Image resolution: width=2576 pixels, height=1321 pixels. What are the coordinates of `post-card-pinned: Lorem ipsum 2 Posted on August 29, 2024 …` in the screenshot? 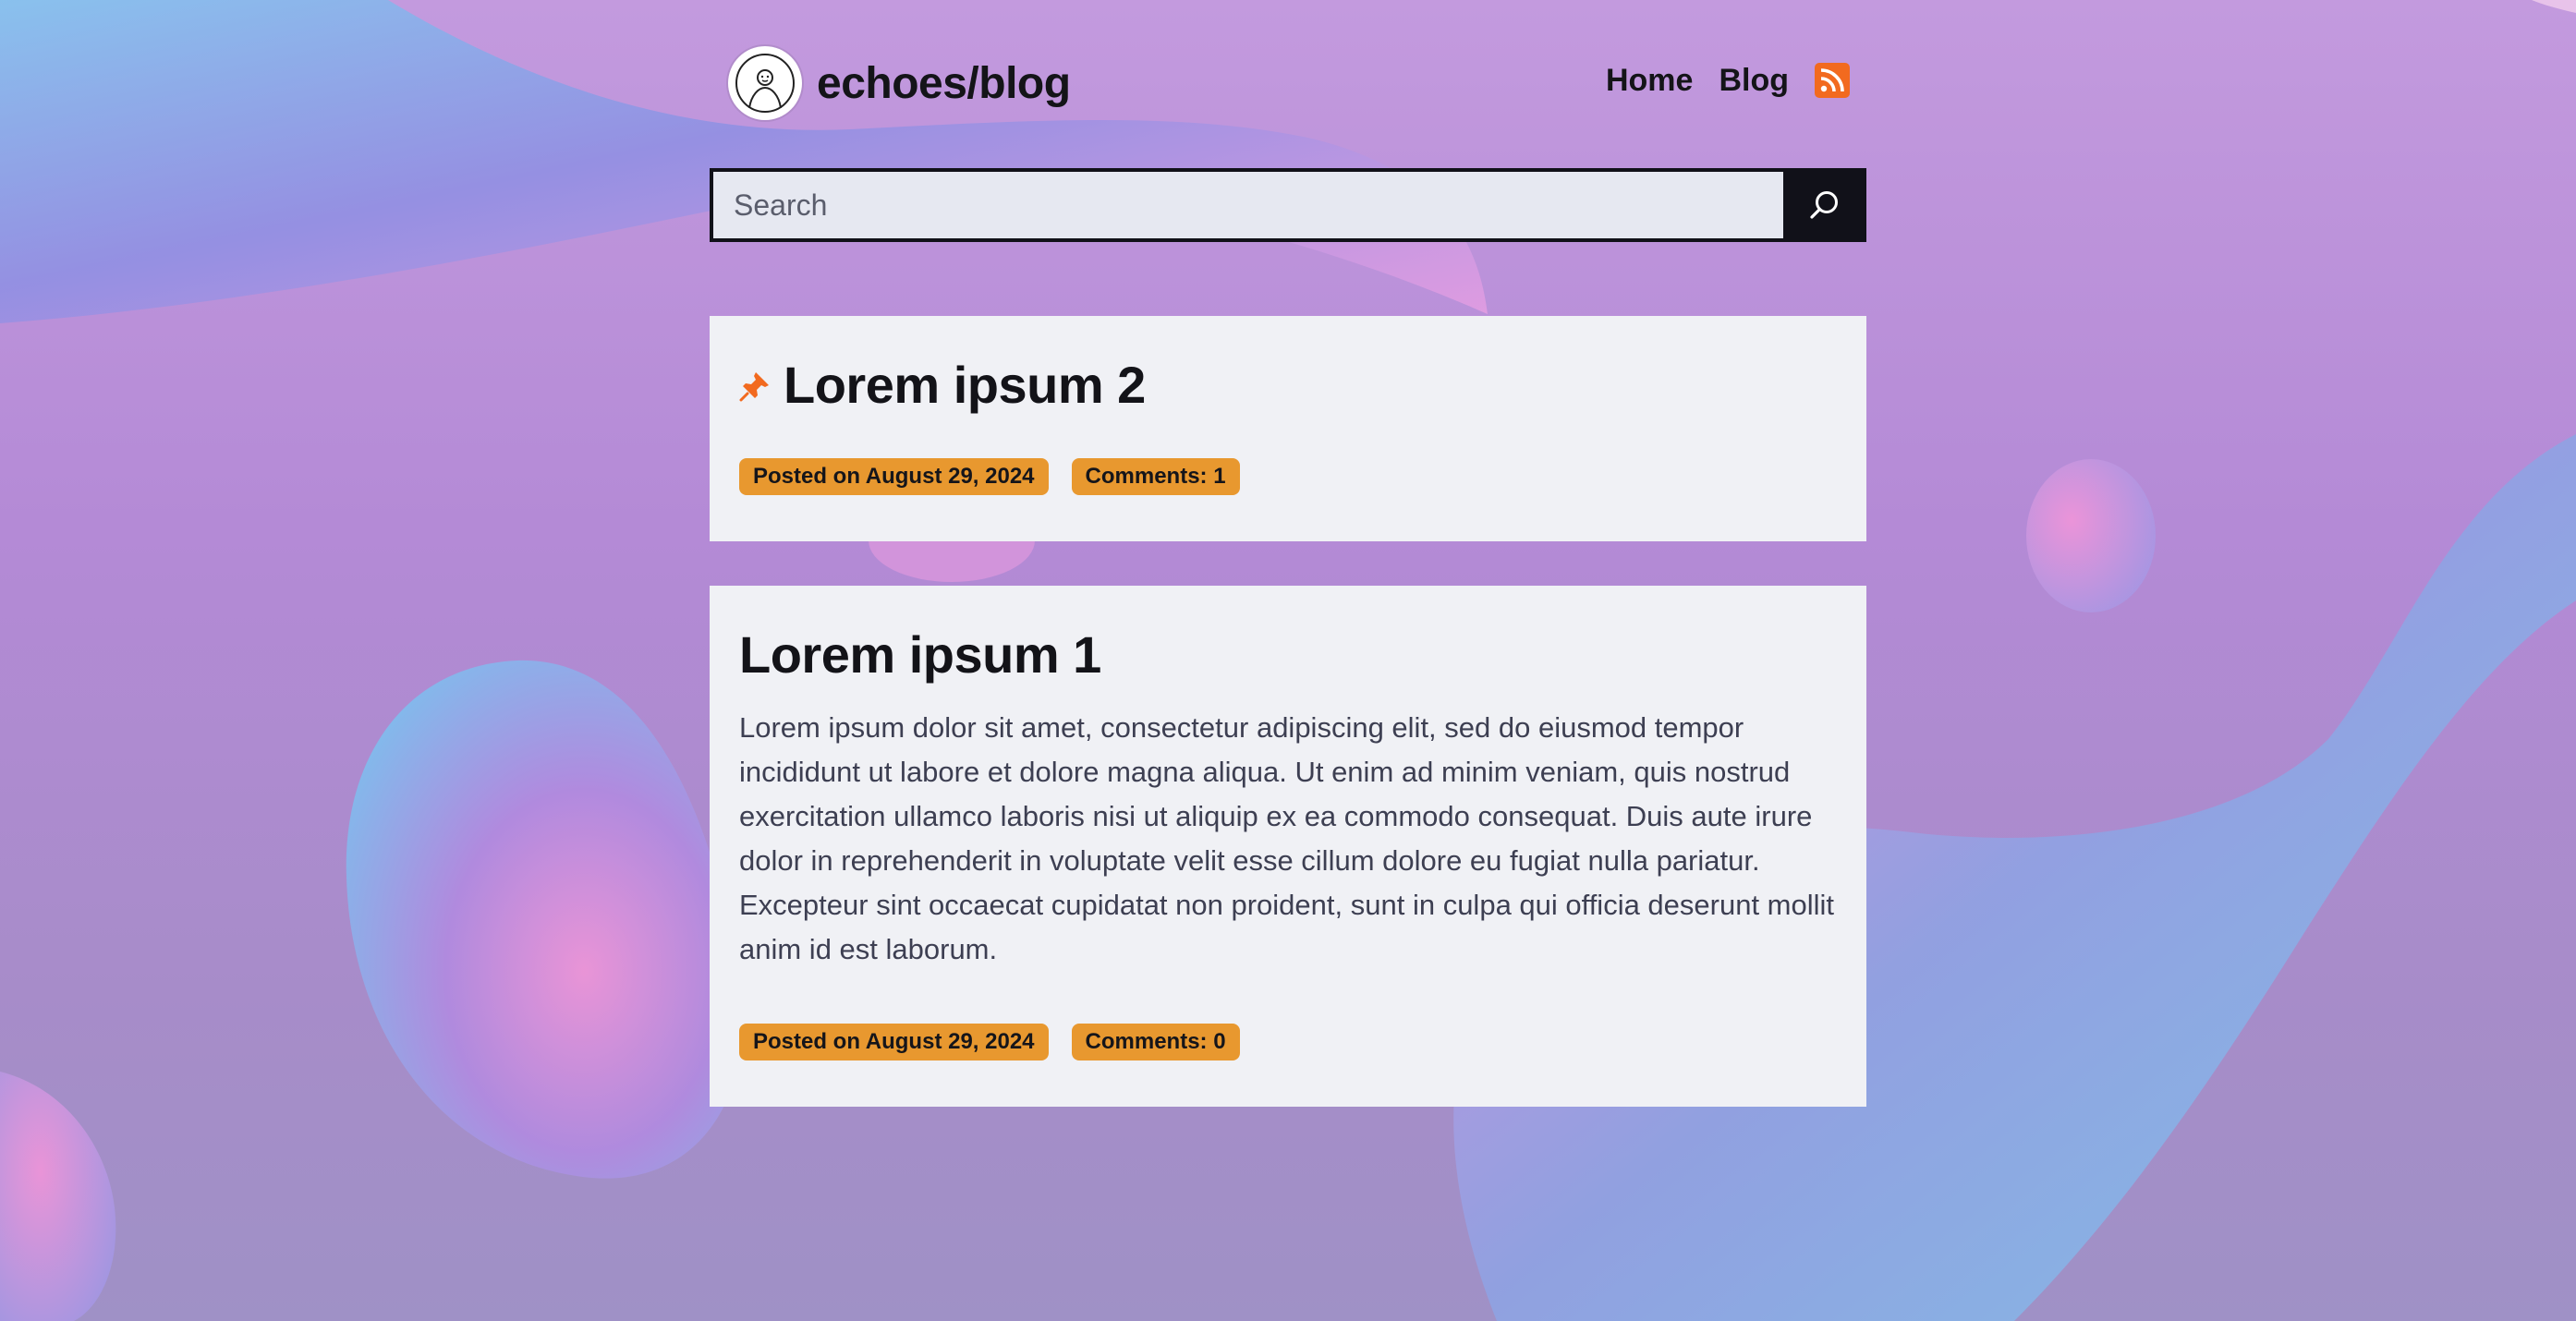 It's located at (1288, 428).